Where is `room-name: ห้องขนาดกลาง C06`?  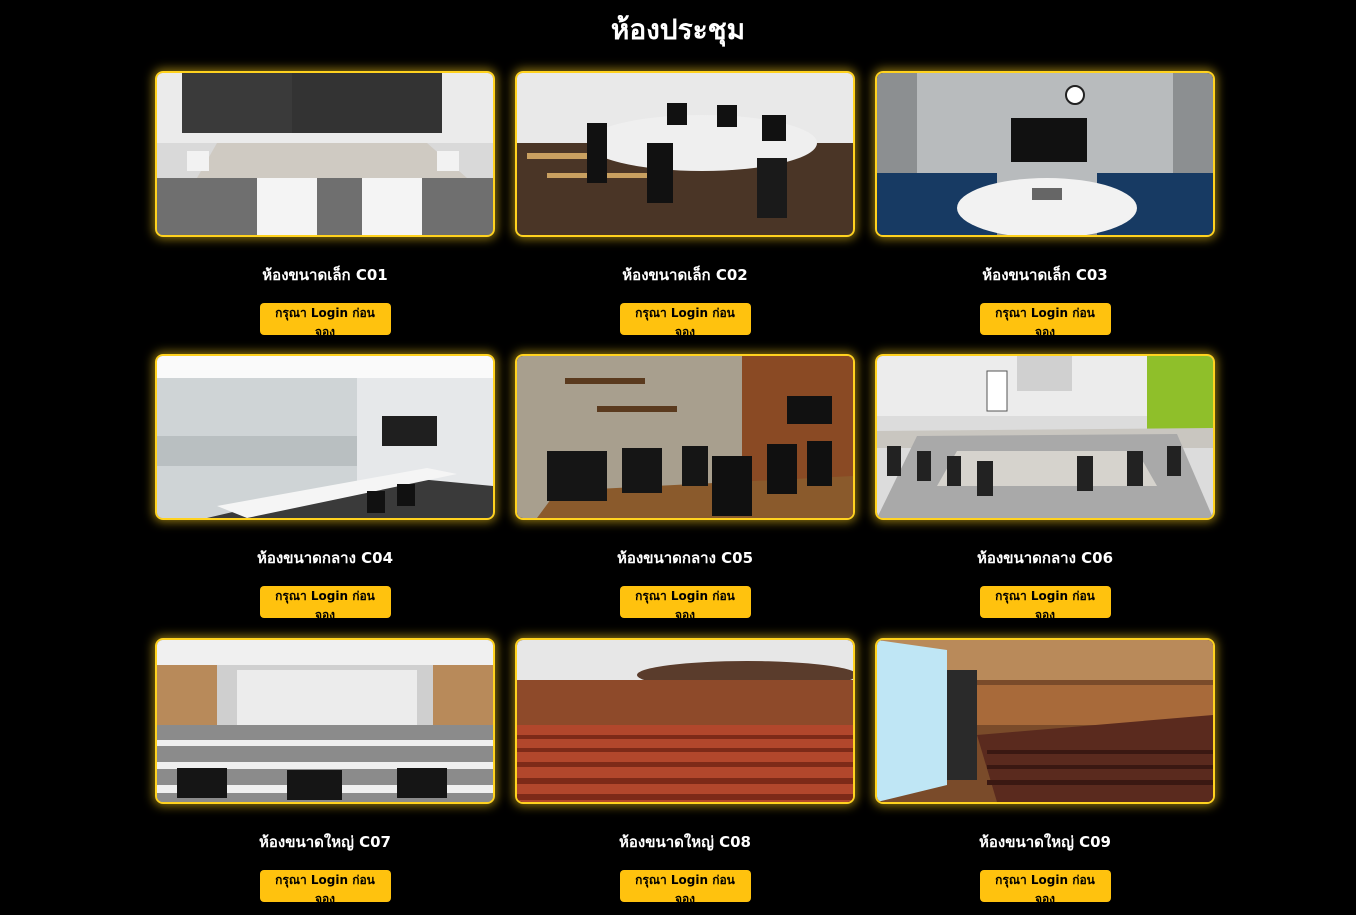
room-name: ห้องขนาดกลาง C06 is located at coordinates (1045, 558).